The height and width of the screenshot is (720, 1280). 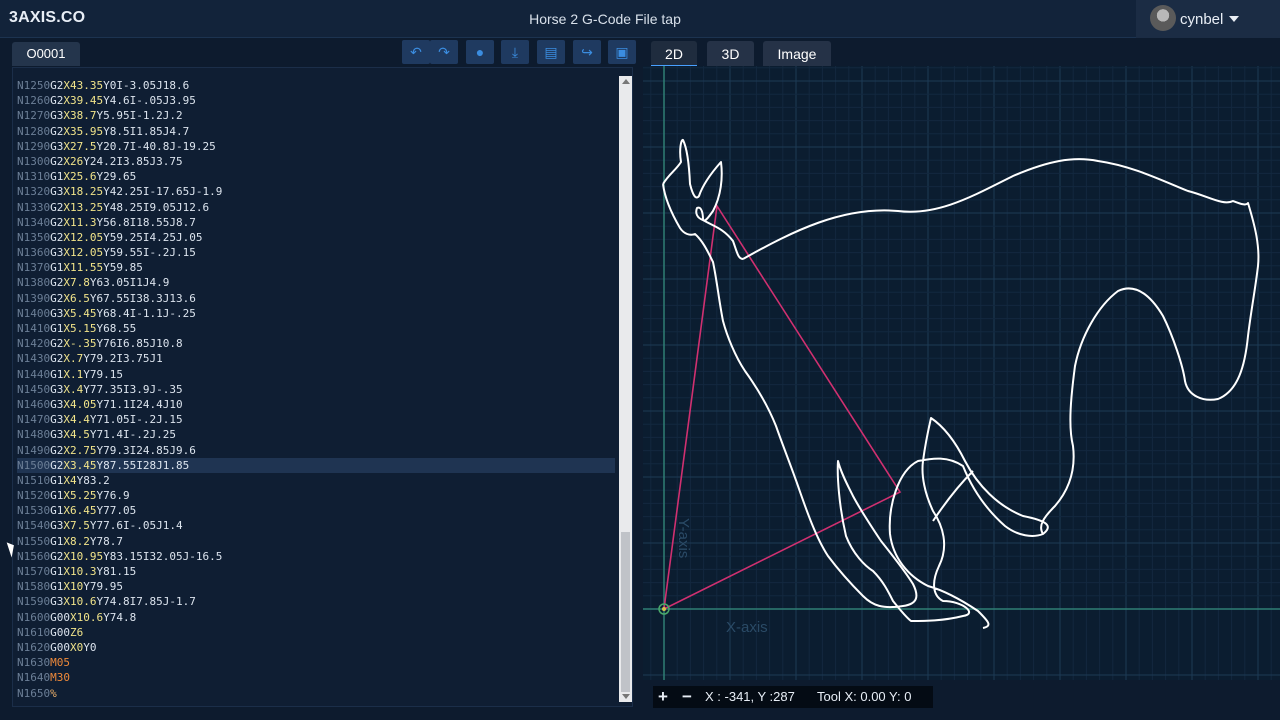 I want to click on code-line: N1290G3X27.5Y20.7I-40.8J-19.25, so click(x=316, y=146).